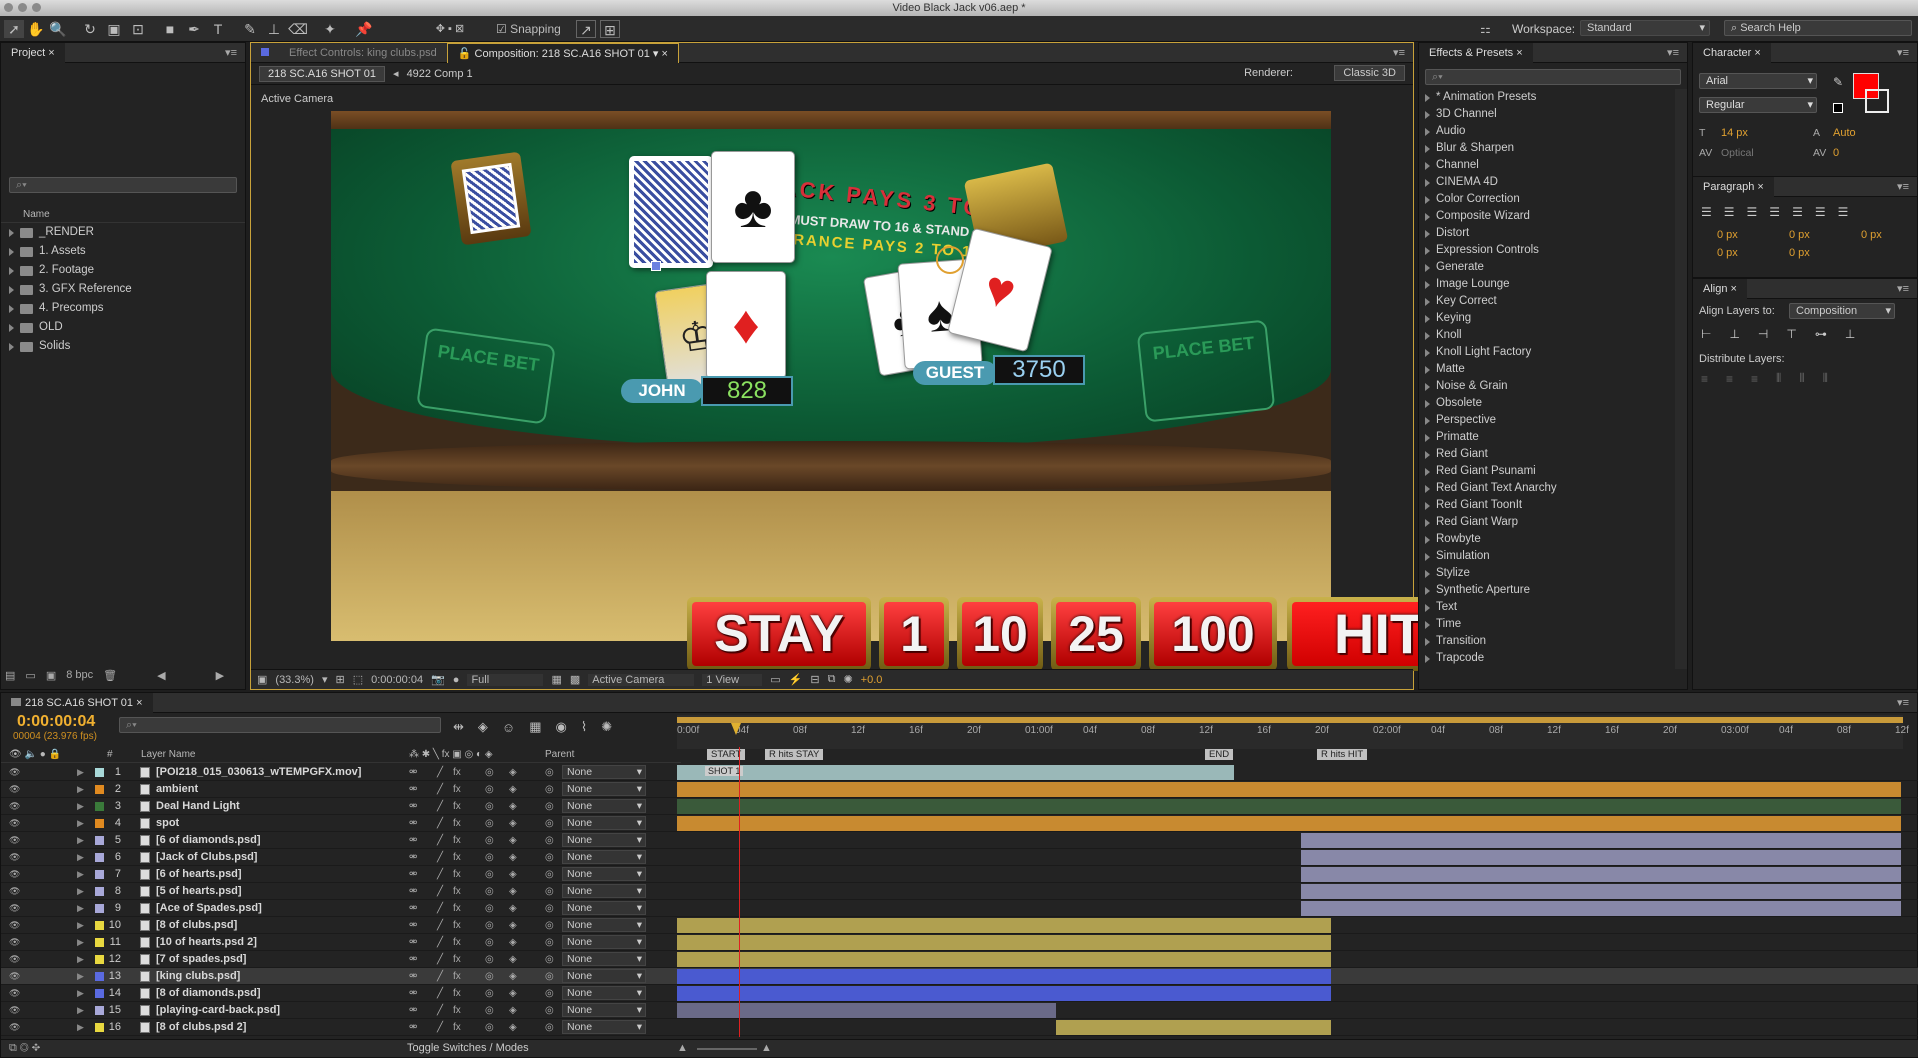 The width and height of the screenshot is (1918, 1058). What do you see at coordinates (262, 679) in the screenshot?
I see `always-preview-icon: ▣` at bounding box center [262, 679].